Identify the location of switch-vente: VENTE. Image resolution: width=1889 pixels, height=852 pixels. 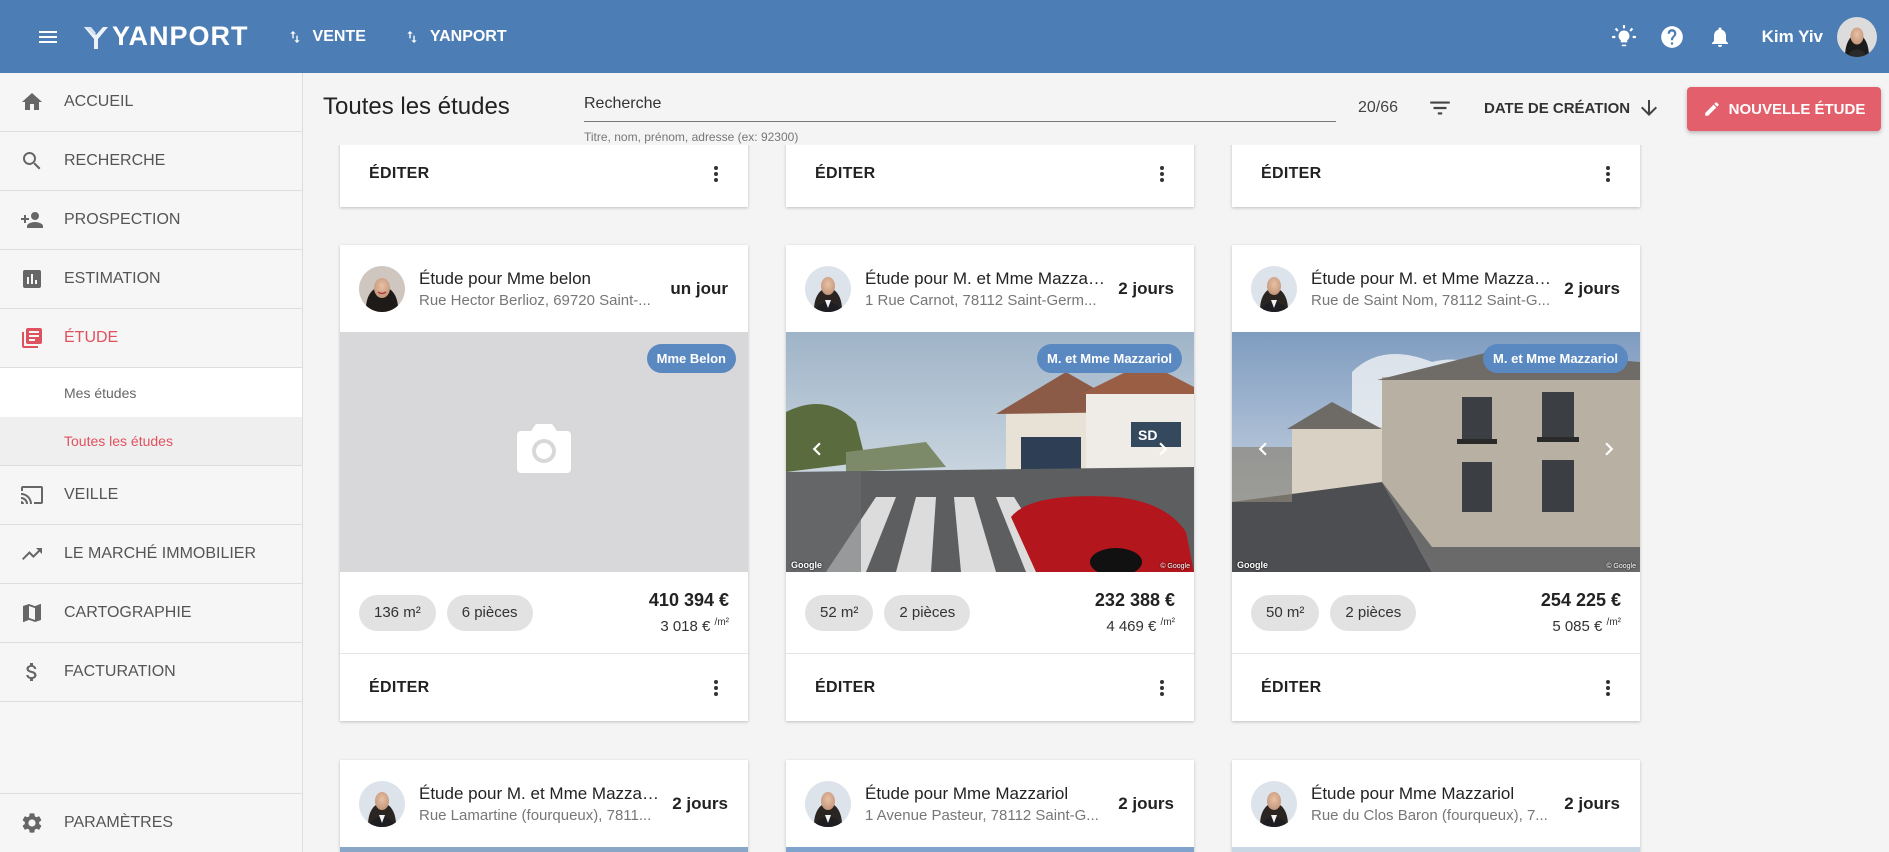
(326, 37).